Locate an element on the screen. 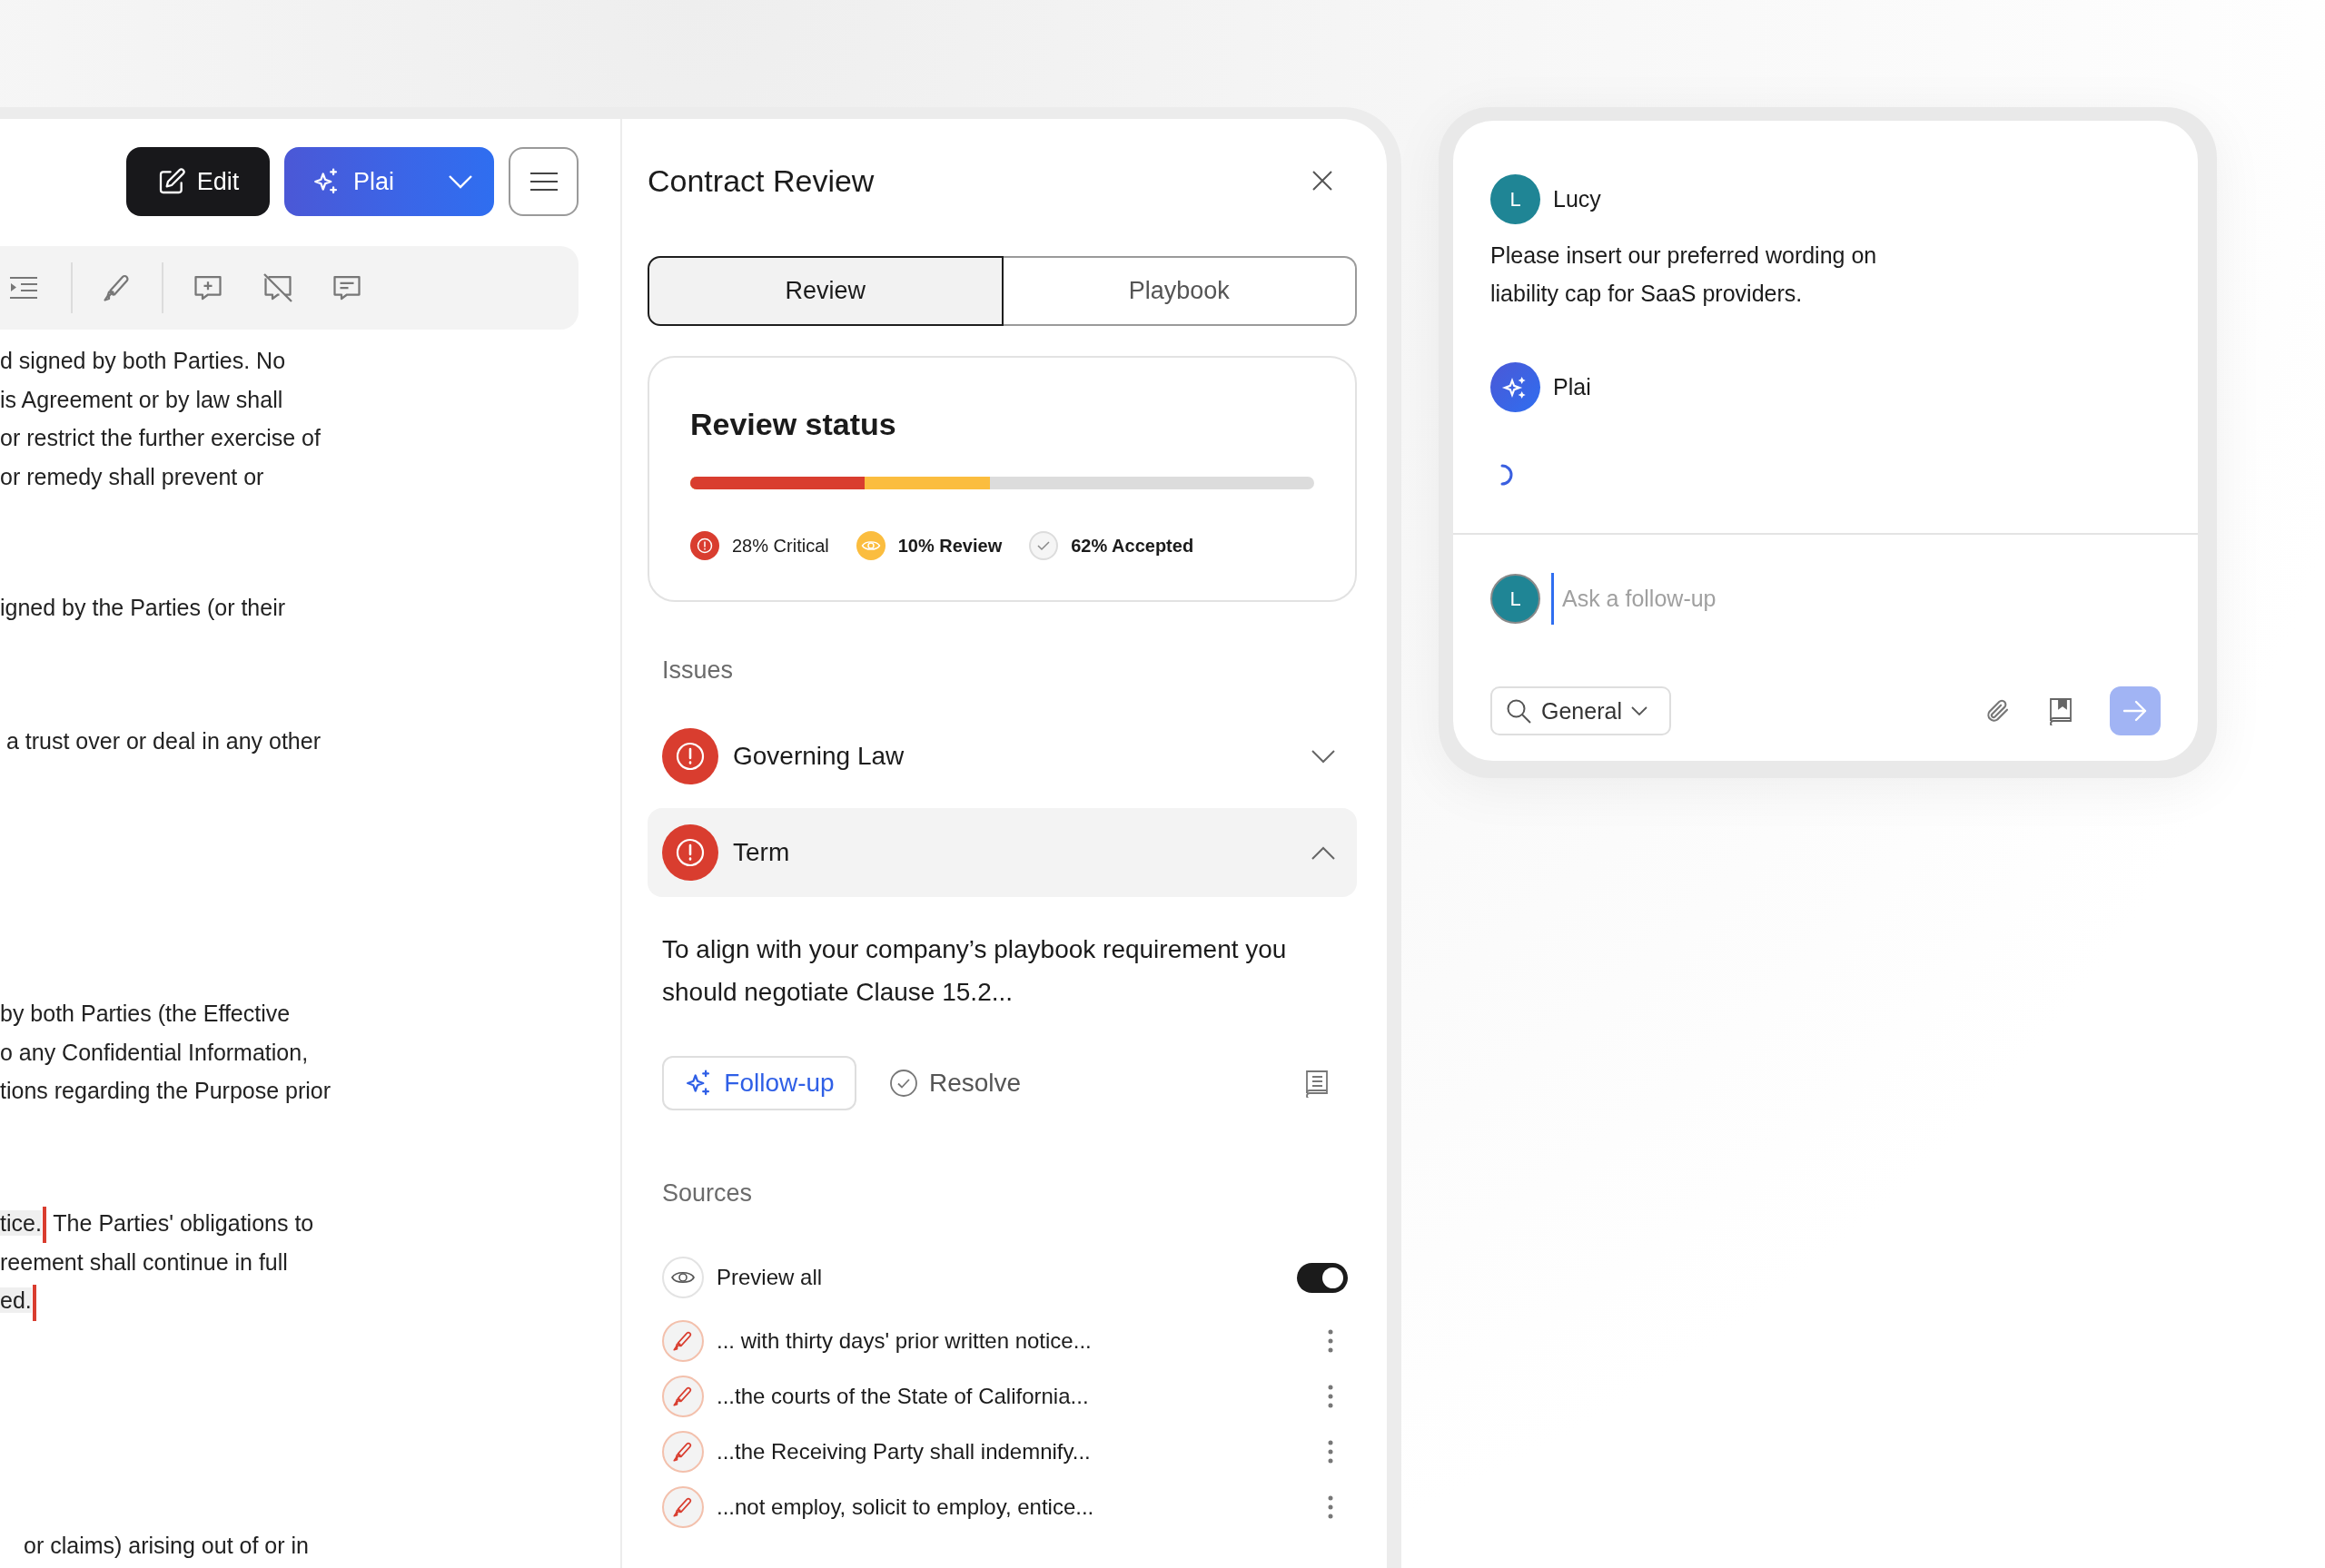 The image size is (2325, 1568). issue-row: Governing Law is located at coordinates (1002, 756).